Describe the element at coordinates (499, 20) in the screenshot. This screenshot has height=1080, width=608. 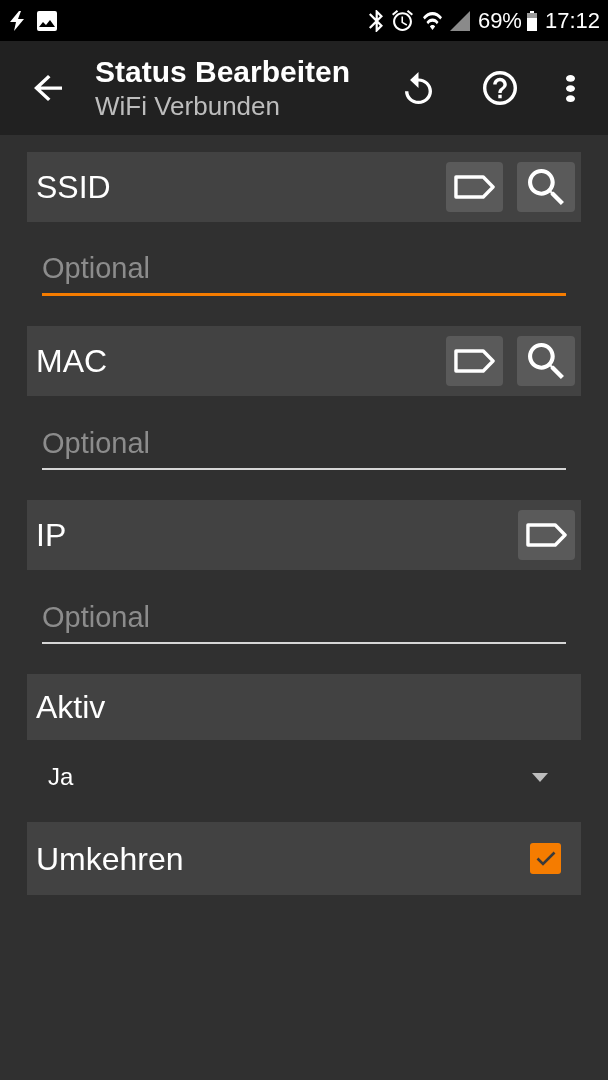
I see `battery-percent: 69%` at that location.